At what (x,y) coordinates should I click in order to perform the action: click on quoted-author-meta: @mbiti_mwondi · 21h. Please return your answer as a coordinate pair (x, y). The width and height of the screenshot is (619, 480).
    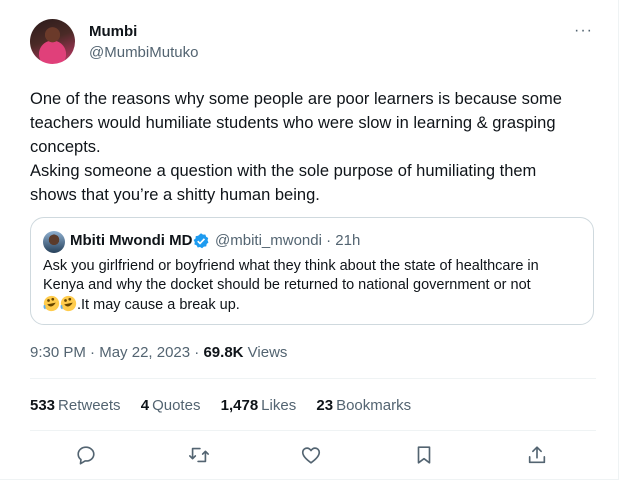
    Looking at the image, I should click on (288, 240).